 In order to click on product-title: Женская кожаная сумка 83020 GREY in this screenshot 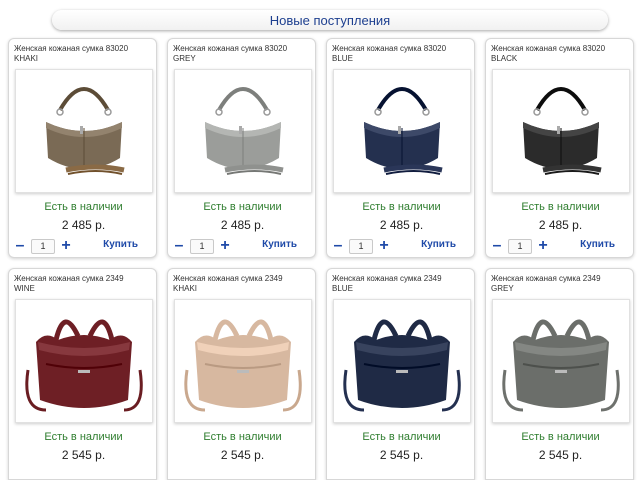, I will do `click(243, 54)`.